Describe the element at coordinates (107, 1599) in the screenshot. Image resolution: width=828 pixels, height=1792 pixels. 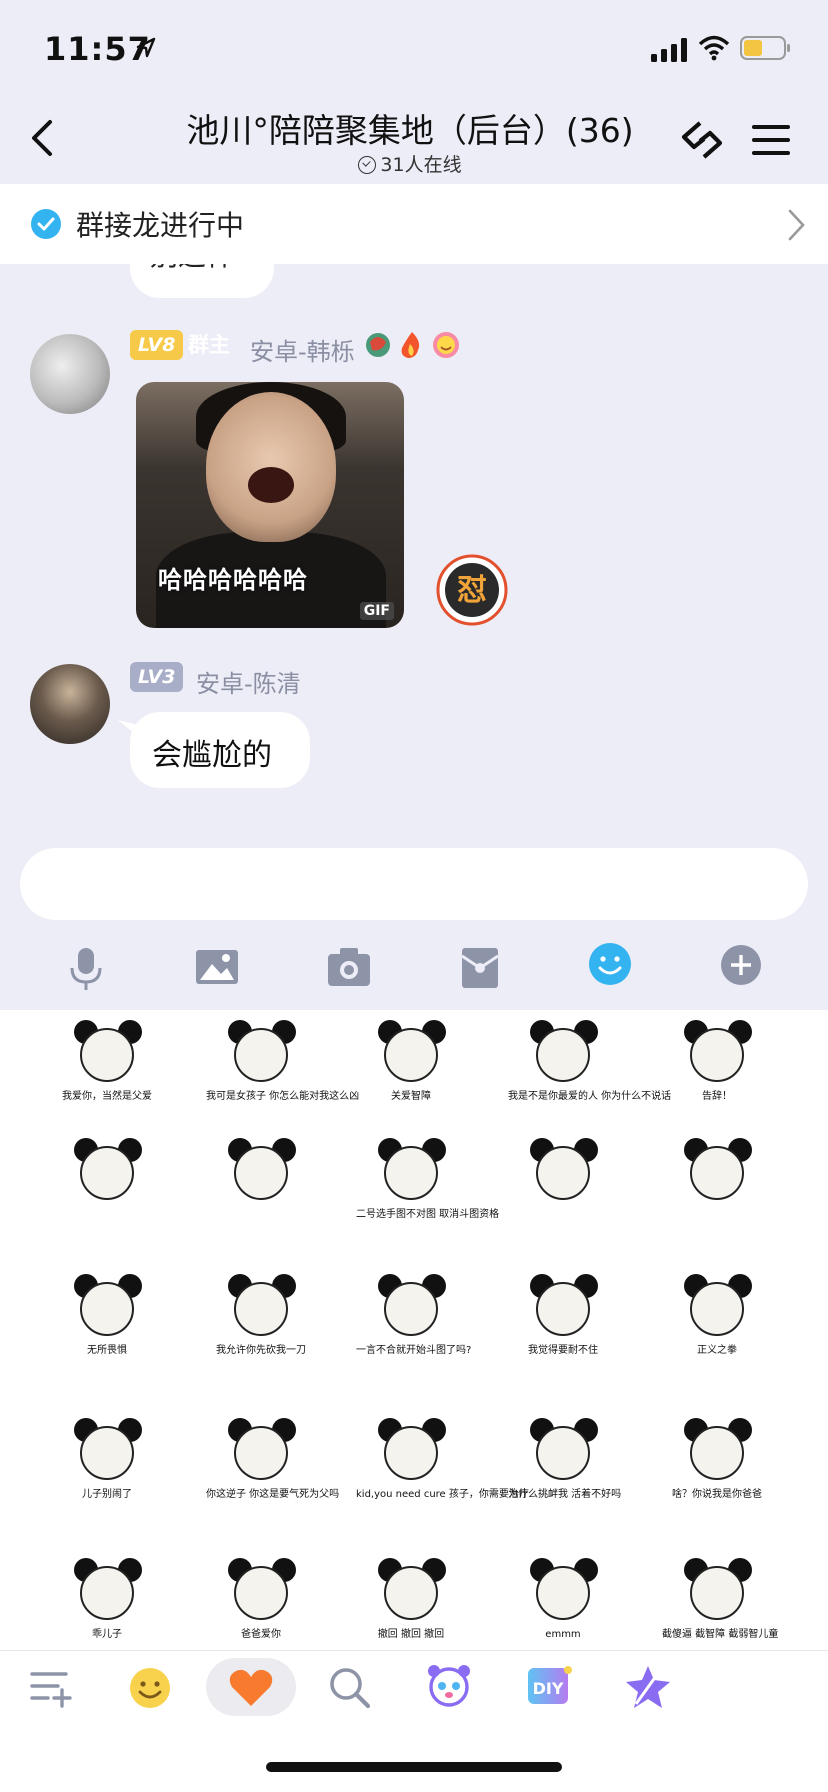
I see `sticker-item: 乖儿子` at that location.